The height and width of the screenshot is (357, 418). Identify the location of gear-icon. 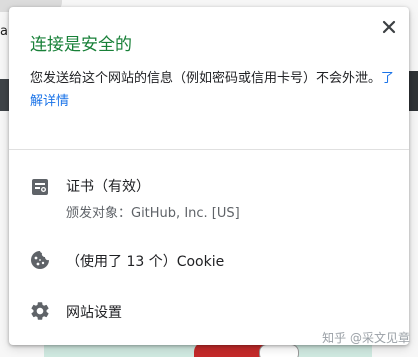
(40, 311).